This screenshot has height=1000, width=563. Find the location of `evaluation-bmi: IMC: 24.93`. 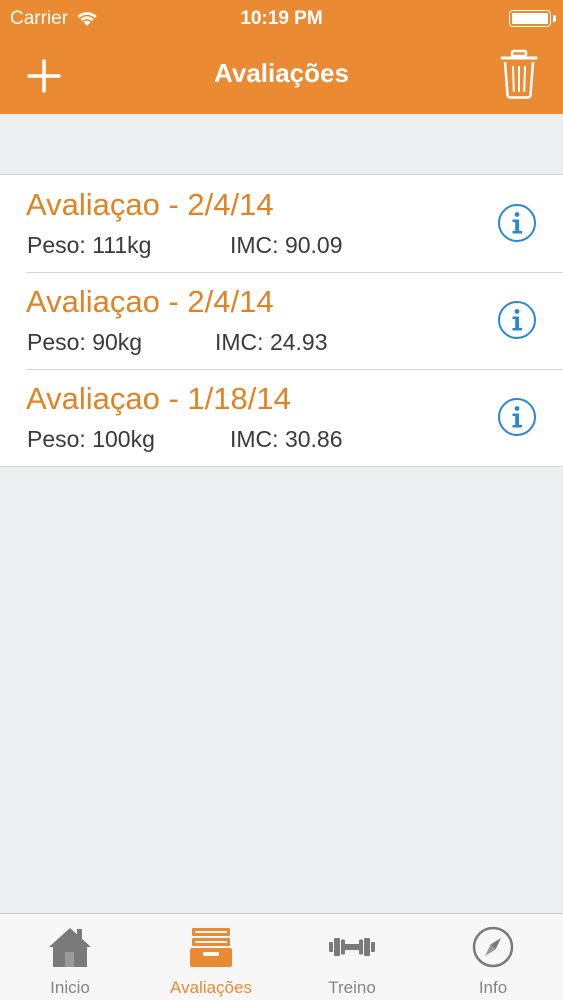

evaluation-bmi: IMC: 24.93 is located at coordinates (271, 342).